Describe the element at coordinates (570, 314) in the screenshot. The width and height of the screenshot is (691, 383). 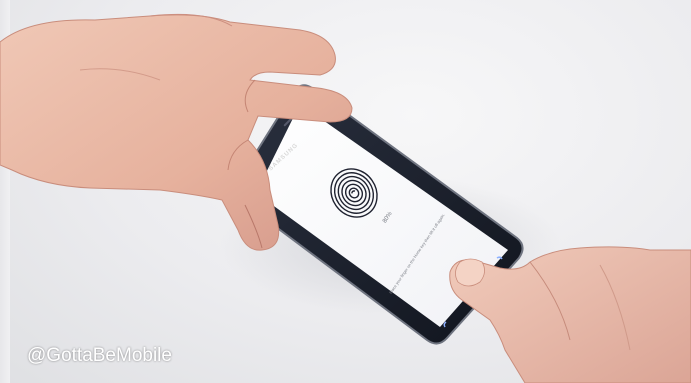
I see `right-hand` at that location.